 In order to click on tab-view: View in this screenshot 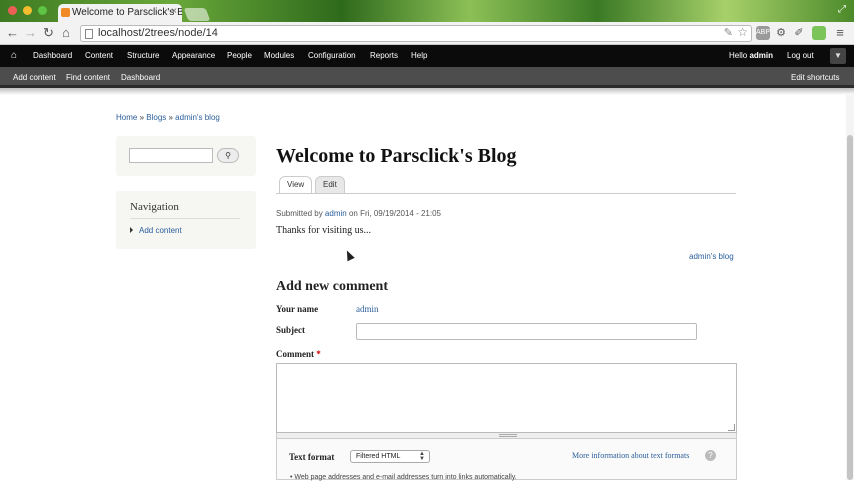, I will do `click(296, 185)`.